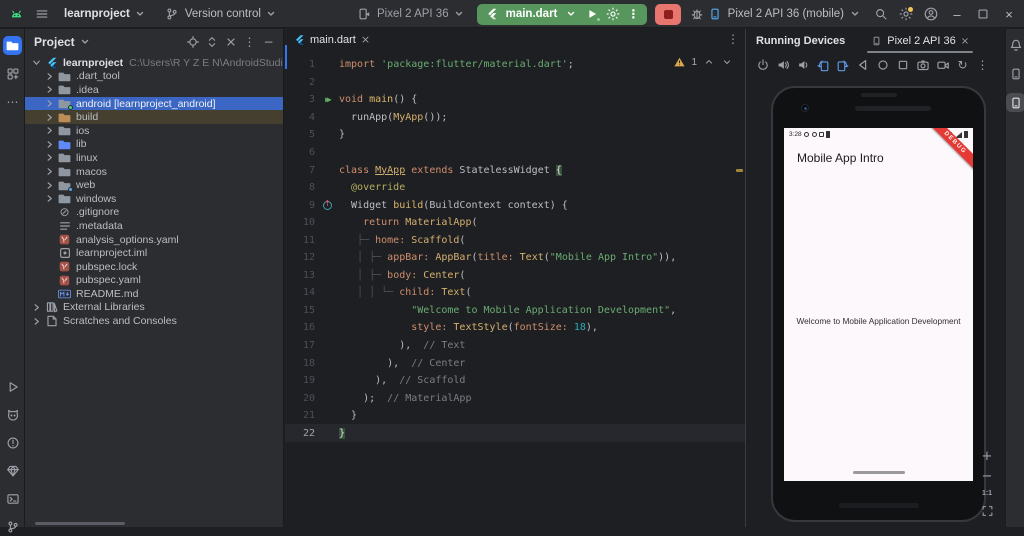 Image resolution: width=1024 pixels, height=536 pixels. I want to click on problems-tool-window, so click(12, 442).